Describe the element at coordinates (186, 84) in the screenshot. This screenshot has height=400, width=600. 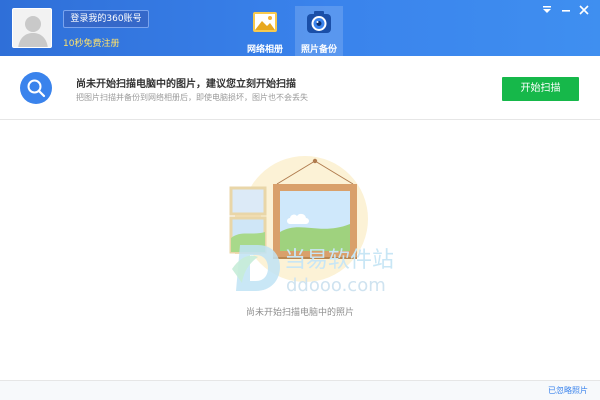
I see `scan-title: 尚未开始扫描电脑中的图片，建议您立刻开始扫描` at that location.